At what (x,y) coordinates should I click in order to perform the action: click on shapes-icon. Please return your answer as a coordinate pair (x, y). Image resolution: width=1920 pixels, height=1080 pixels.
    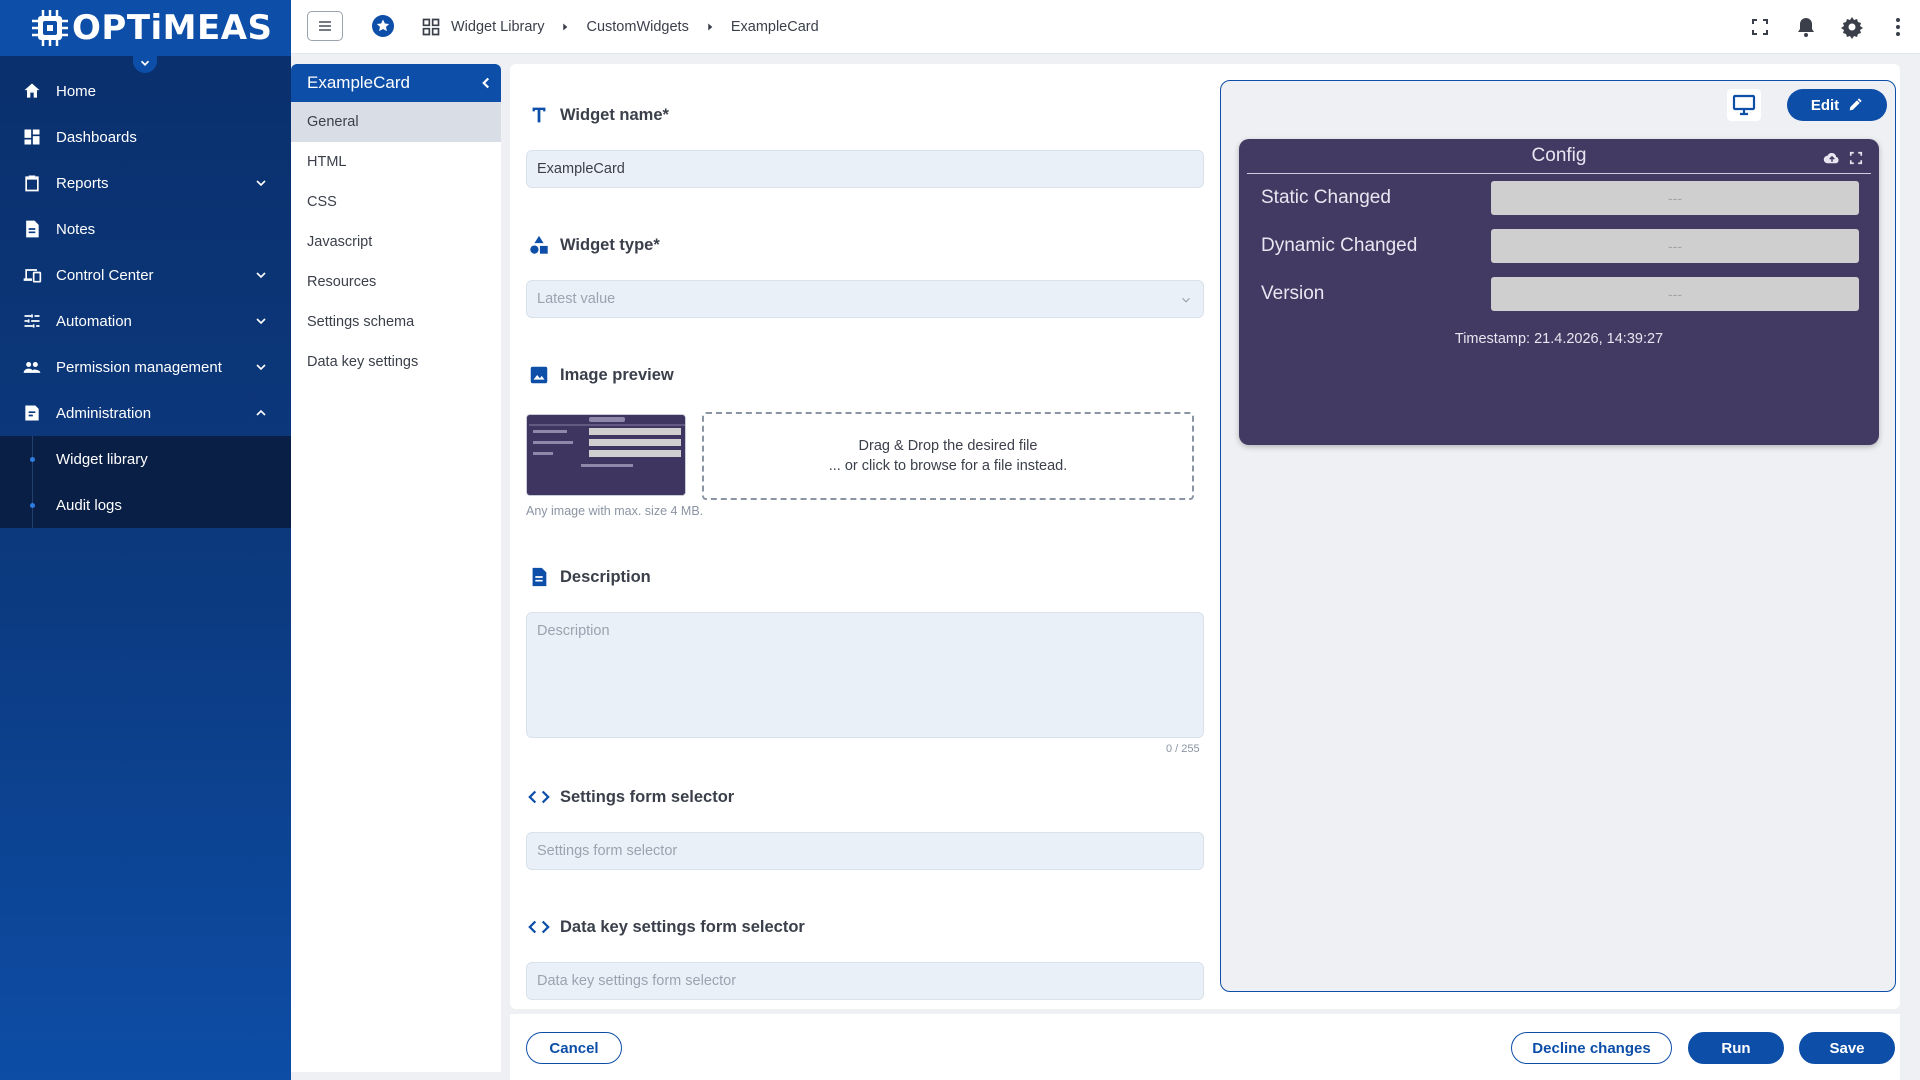
    Looking at the image, I should click on (539, 244).